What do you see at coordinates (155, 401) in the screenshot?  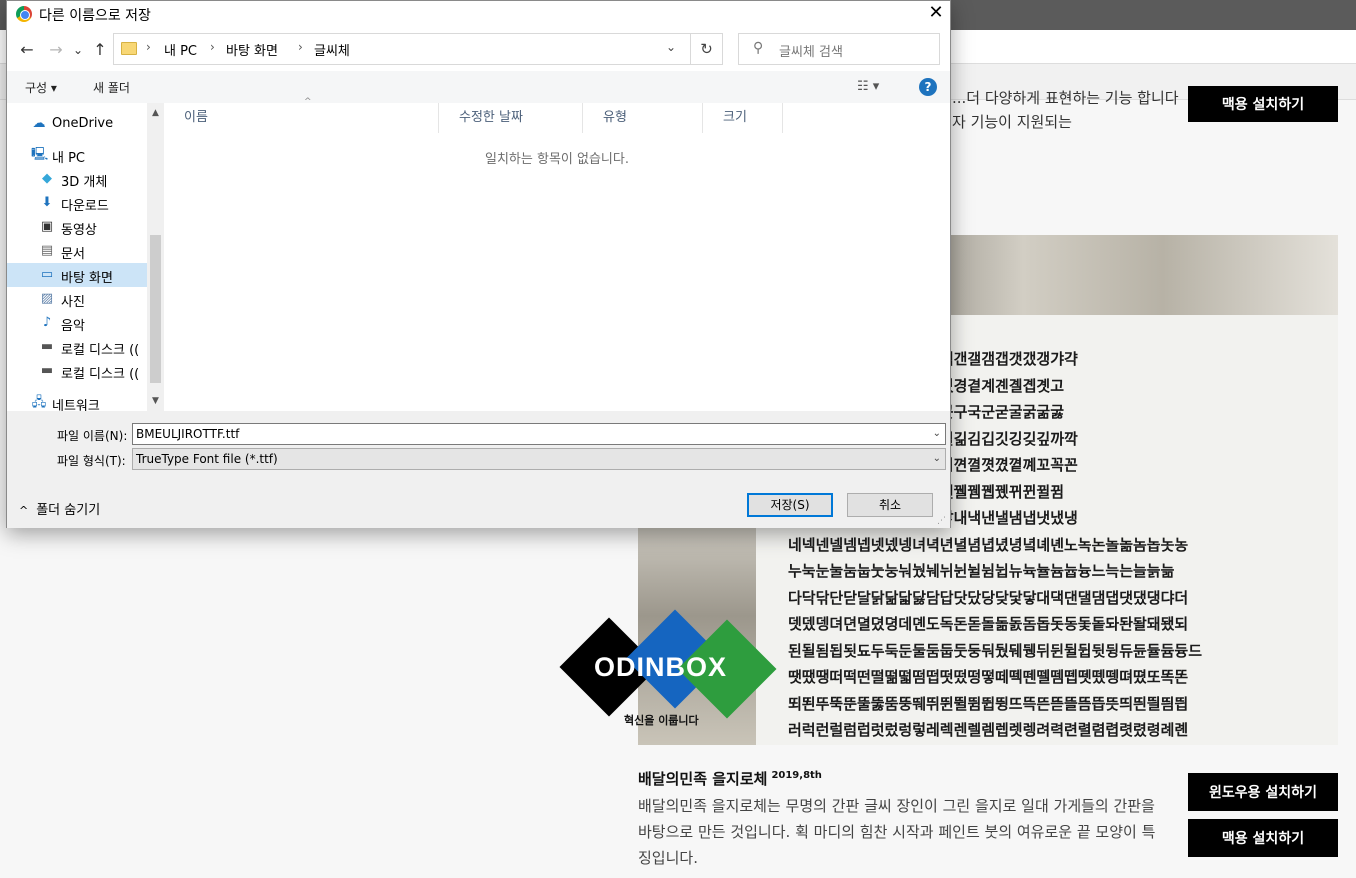 I see `scroll-down-arrow-icon: ▼` at bounding box center [155, 401].